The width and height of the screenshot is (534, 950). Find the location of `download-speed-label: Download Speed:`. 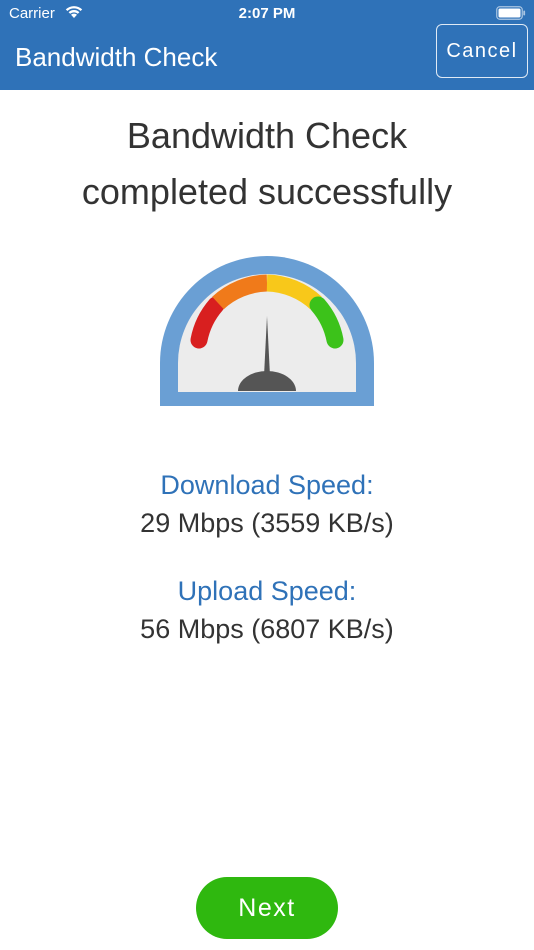

download-speed-label: Download Speed: is located at coordinates (267, 485).